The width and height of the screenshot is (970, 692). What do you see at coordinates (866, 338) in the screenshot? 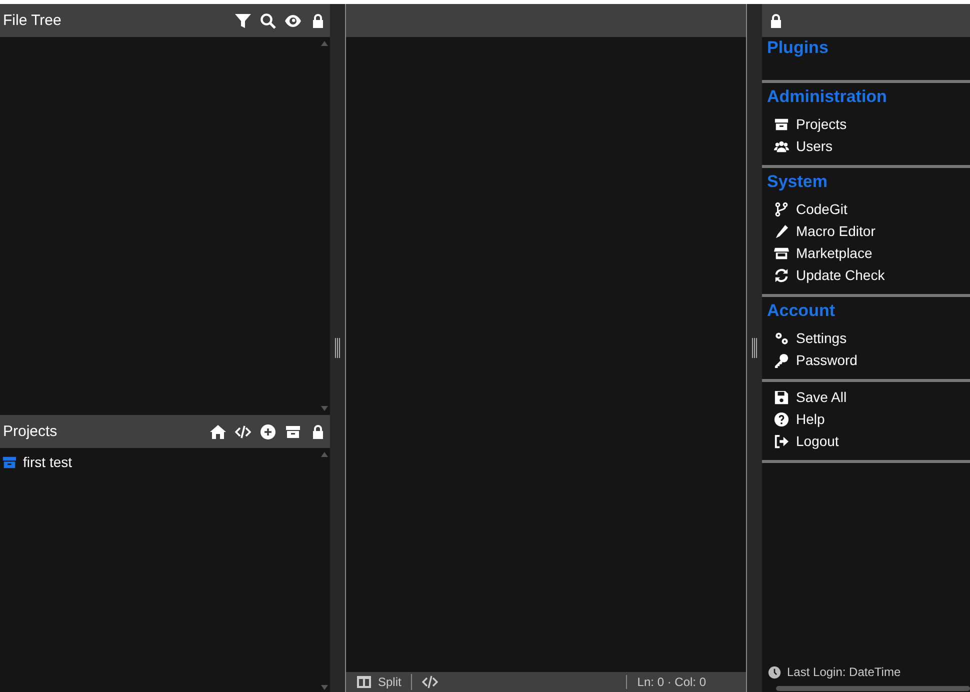
I see `menu-item: Settings` at bounding box center [866, 338].